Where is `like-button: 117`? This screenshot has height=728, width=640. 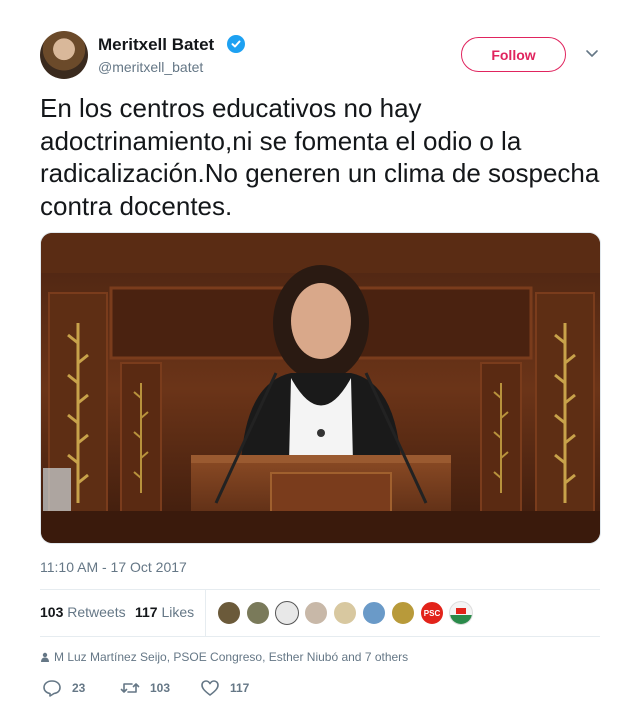
like-button: 117 is located at coordinates (224, 688).